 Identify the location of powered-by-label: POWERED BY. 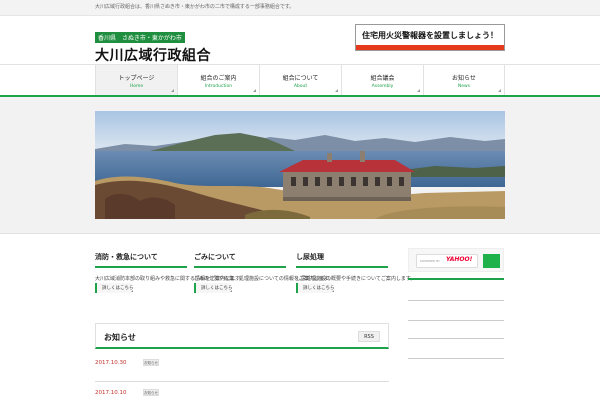
(430, 261).